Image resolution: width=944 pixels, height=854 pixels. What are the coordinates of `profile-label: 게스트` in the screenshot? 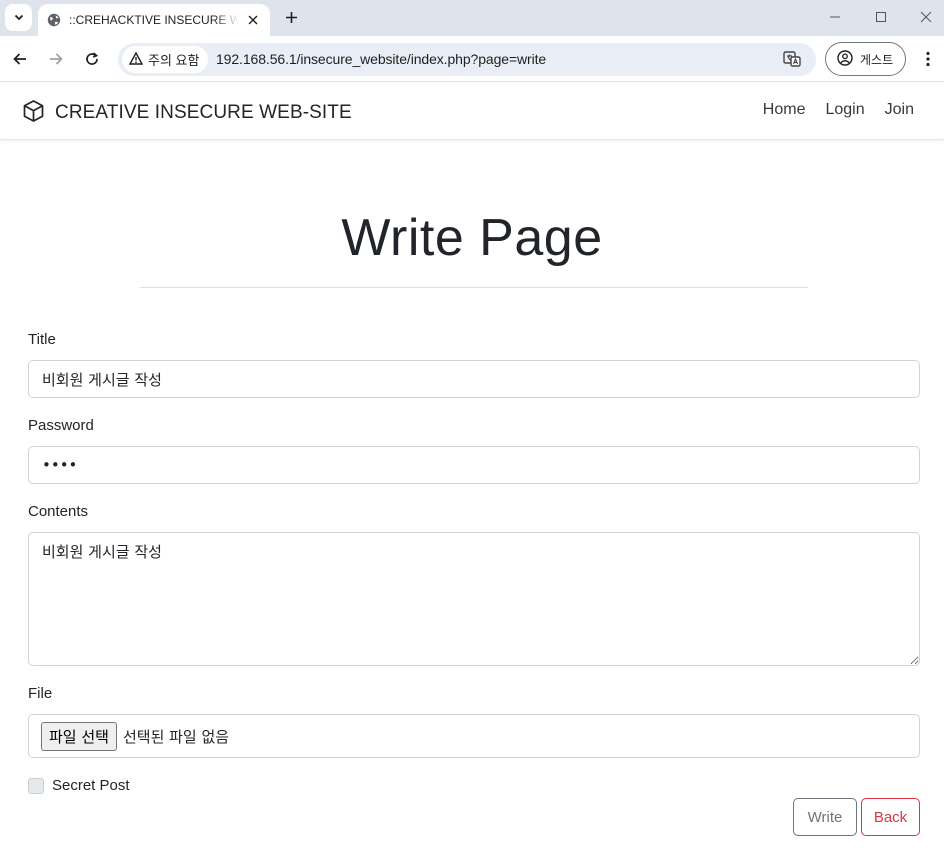 It's located at (877, 59).